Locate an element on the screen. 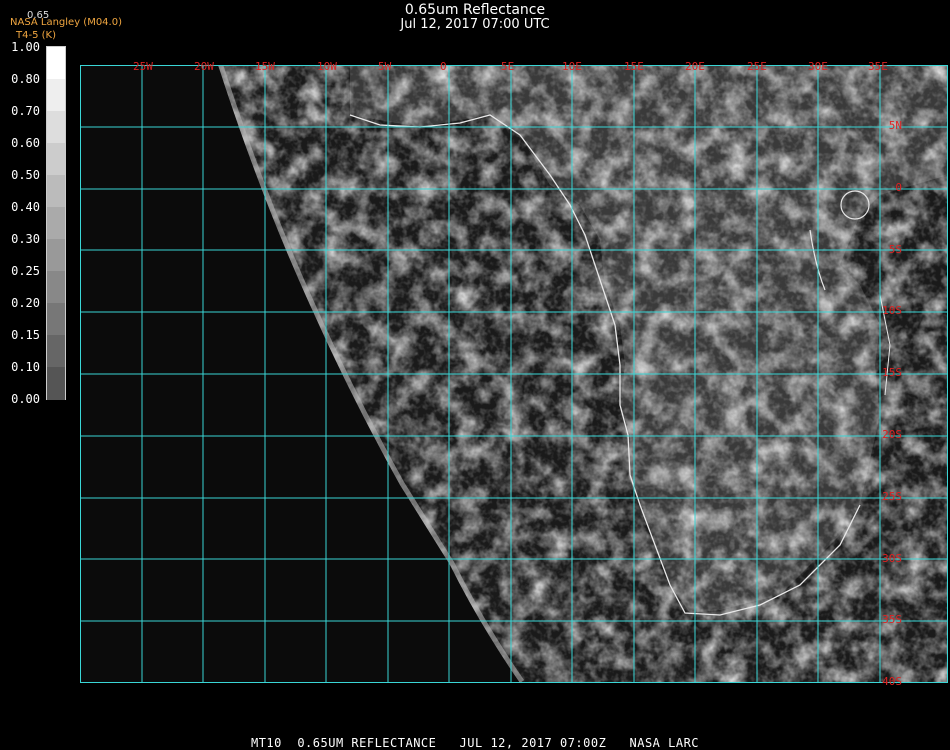 This screenshot has width=950, height=750. longitude-label: 10E is located at coordinates (572, 66).